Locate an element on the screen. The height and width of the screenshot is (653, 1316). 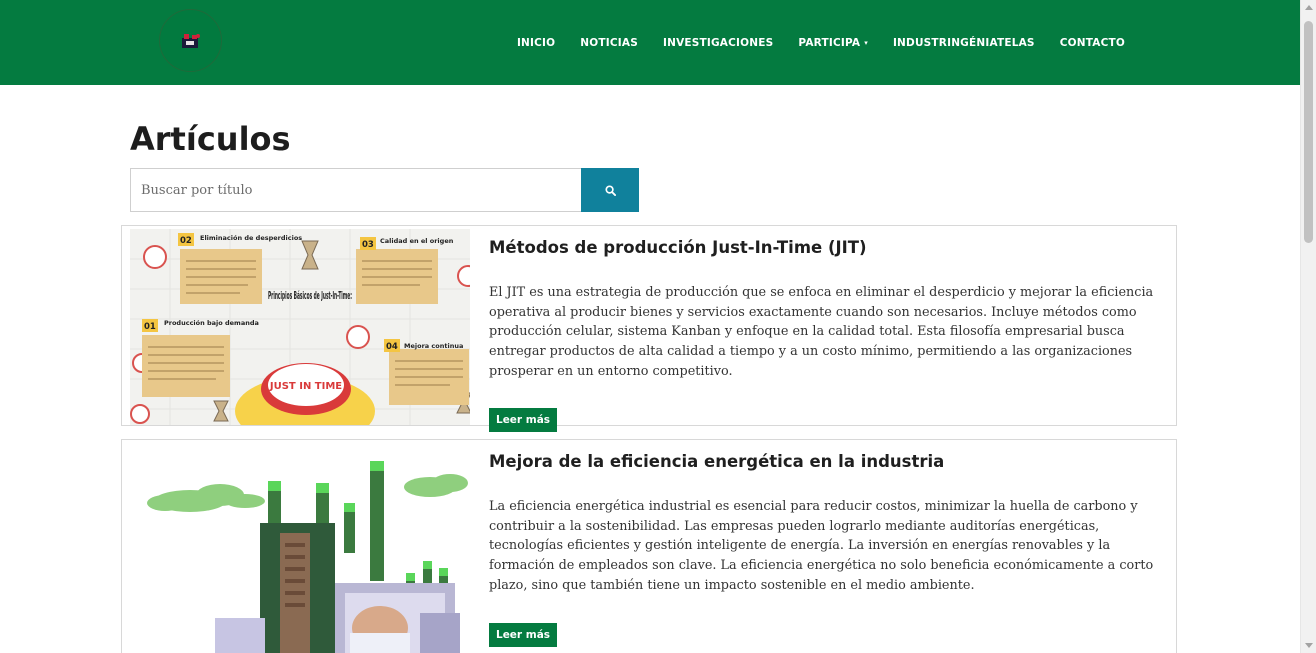
logo-icon is located at coordinates (190, 40).